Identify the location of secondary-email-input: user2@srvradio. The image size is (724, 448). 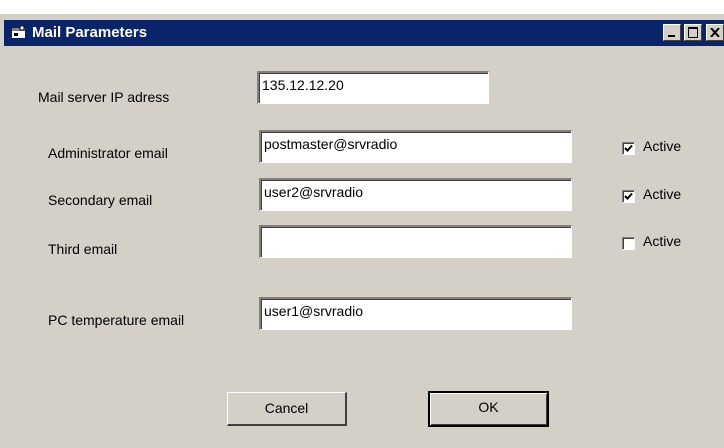
(415, 194).